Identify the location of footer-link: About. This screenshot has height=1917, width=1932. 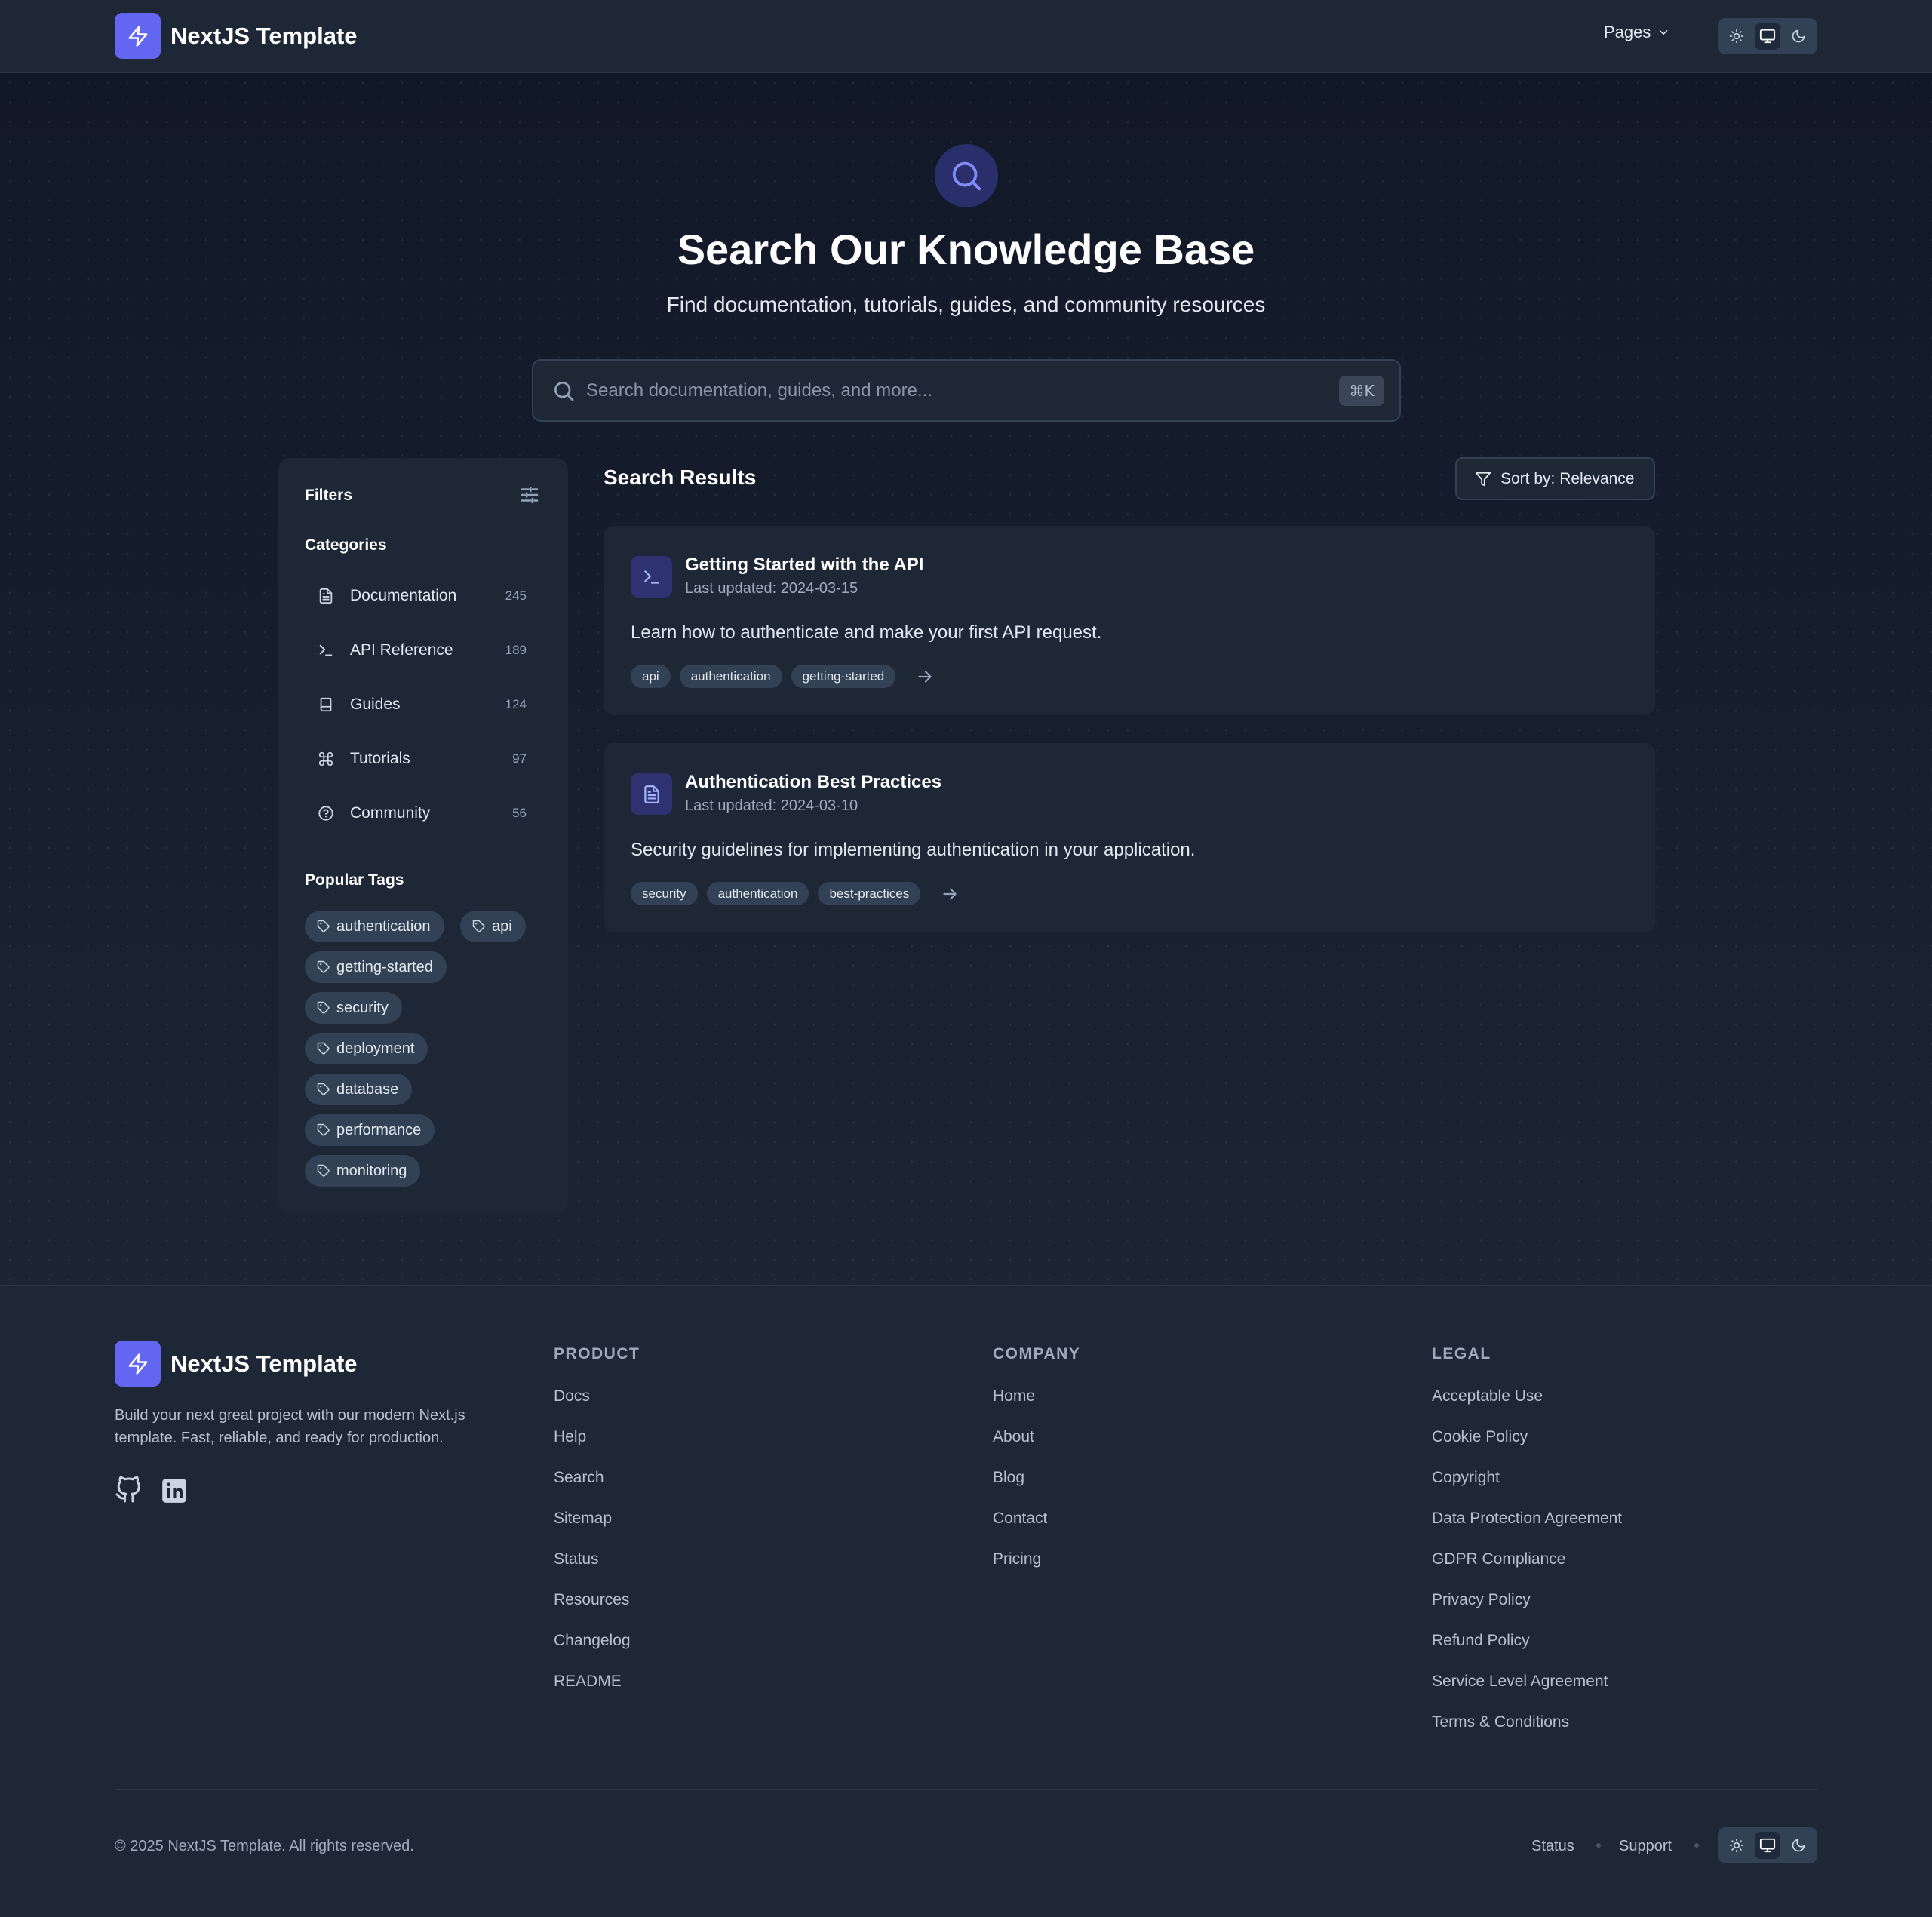
(1014, 1437).